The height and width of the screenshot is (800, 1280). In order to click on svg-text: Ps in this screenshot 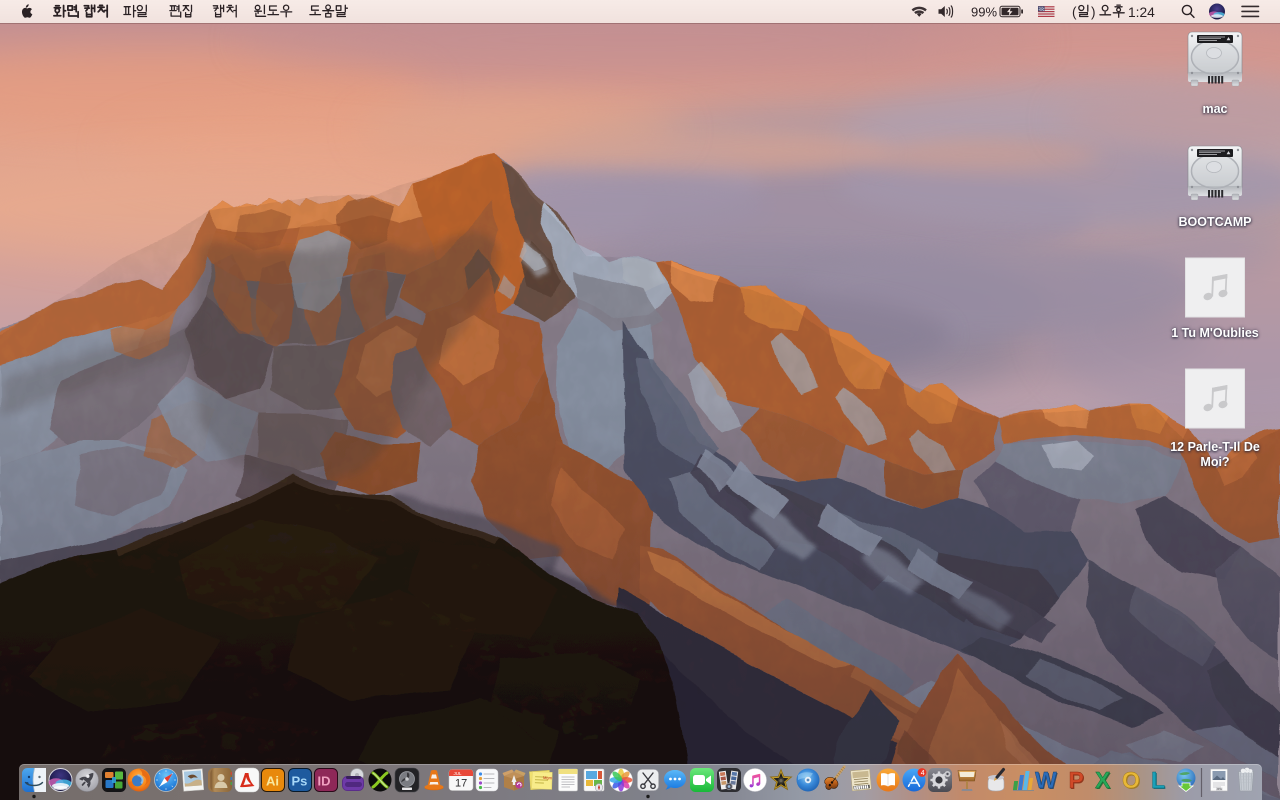, I will do `click(300, 781)`.